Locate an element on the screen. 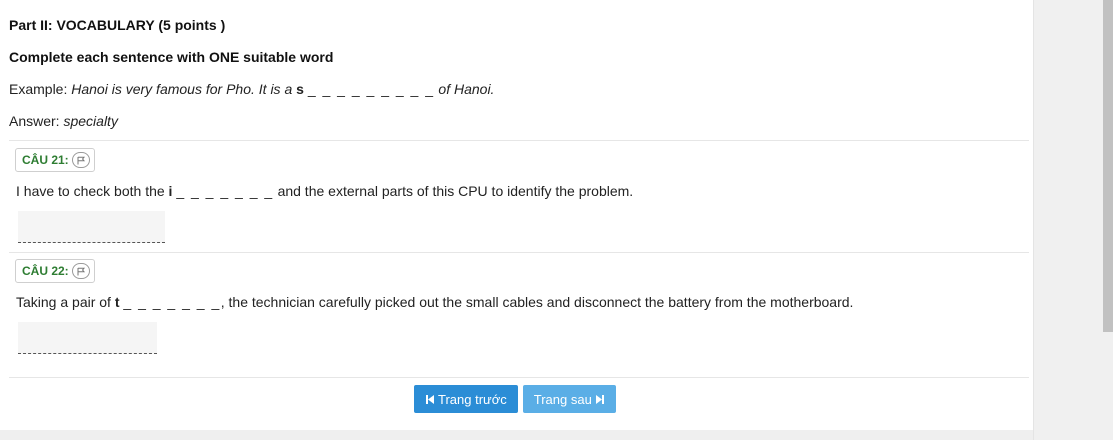  skip-prev-icon is located at coordinates (430, 399).